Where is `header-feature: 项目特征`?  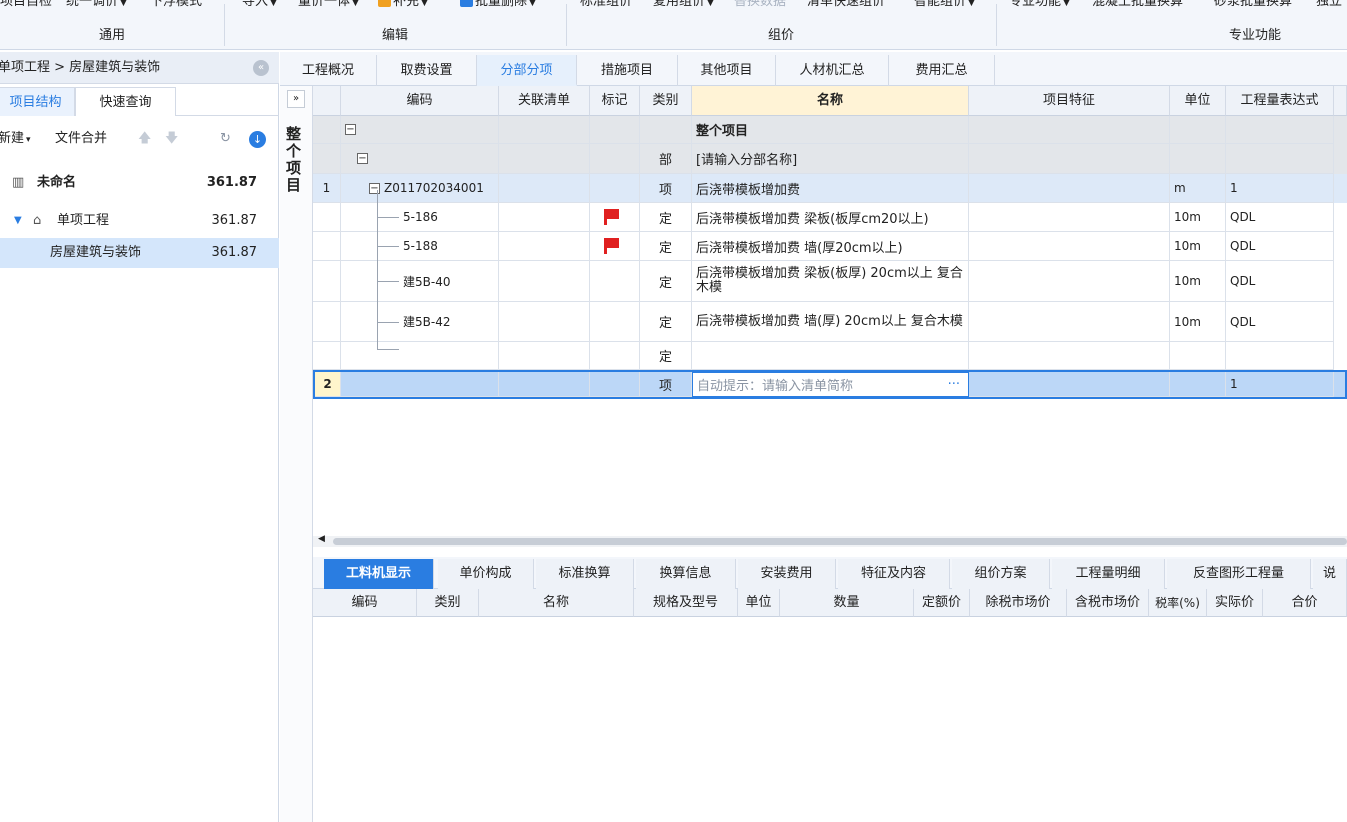
header-feature: 项目特征 is located at coordinates (1069, 101).